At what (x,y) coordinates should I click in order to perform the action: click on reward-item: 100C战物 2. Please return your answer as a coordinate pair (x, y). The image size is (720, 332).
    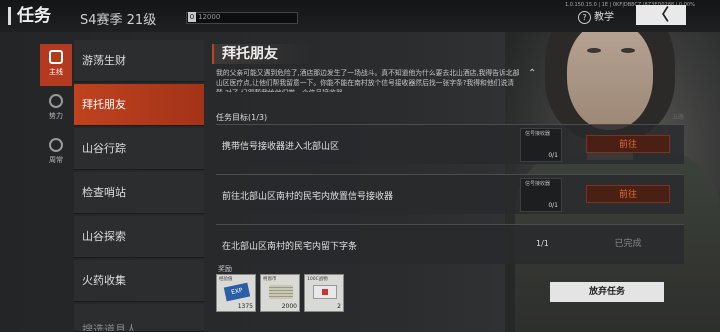
    Looking at the image, I should click on (324, 293).